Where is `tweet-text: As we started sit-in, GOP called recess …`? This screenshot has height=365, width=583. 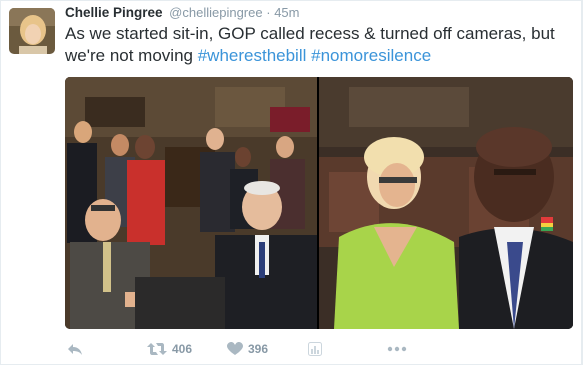
tweet-text: As we started sit-in, GOP called recess … is located at coordinates (321, 45).